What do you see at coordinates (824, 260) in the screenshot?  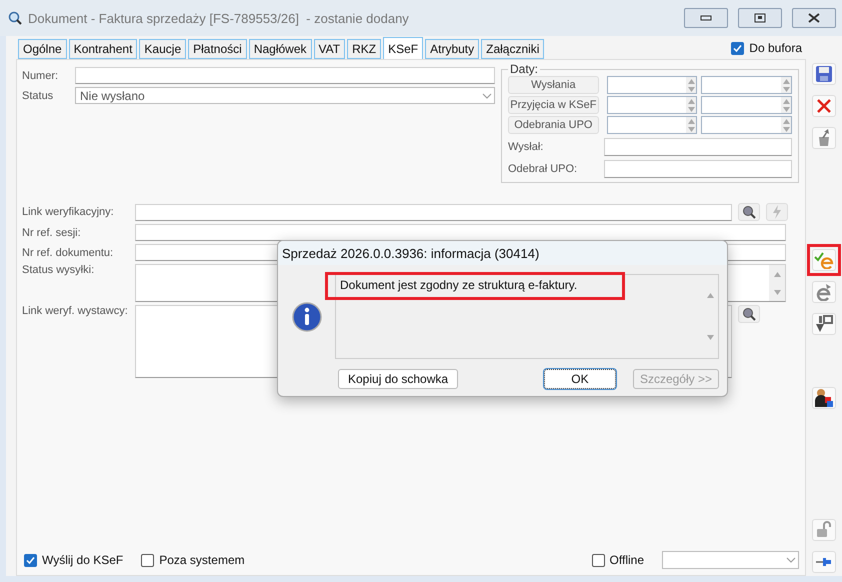 I see `check-e-icon` at bounding box center [824, 260].